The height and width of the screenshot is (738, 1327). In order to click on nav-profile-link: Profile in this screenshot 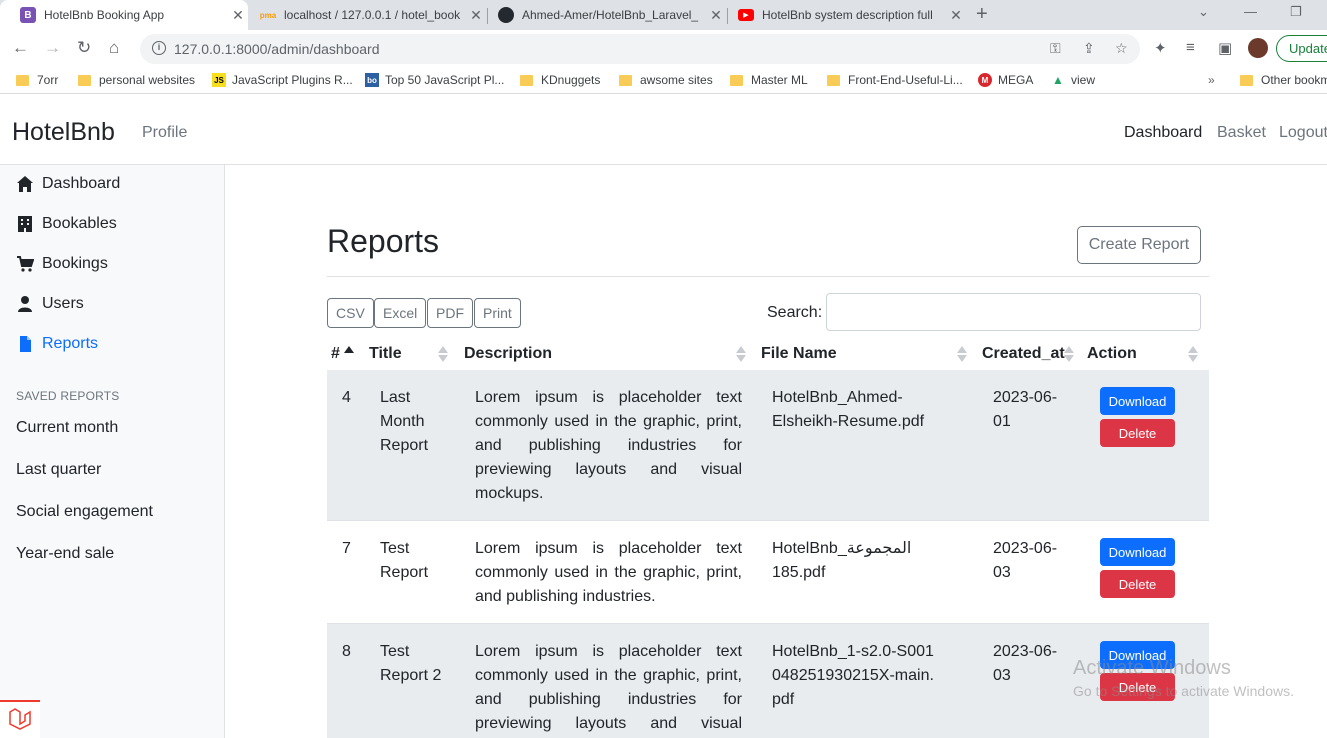, I will do `click(164, 133)`.